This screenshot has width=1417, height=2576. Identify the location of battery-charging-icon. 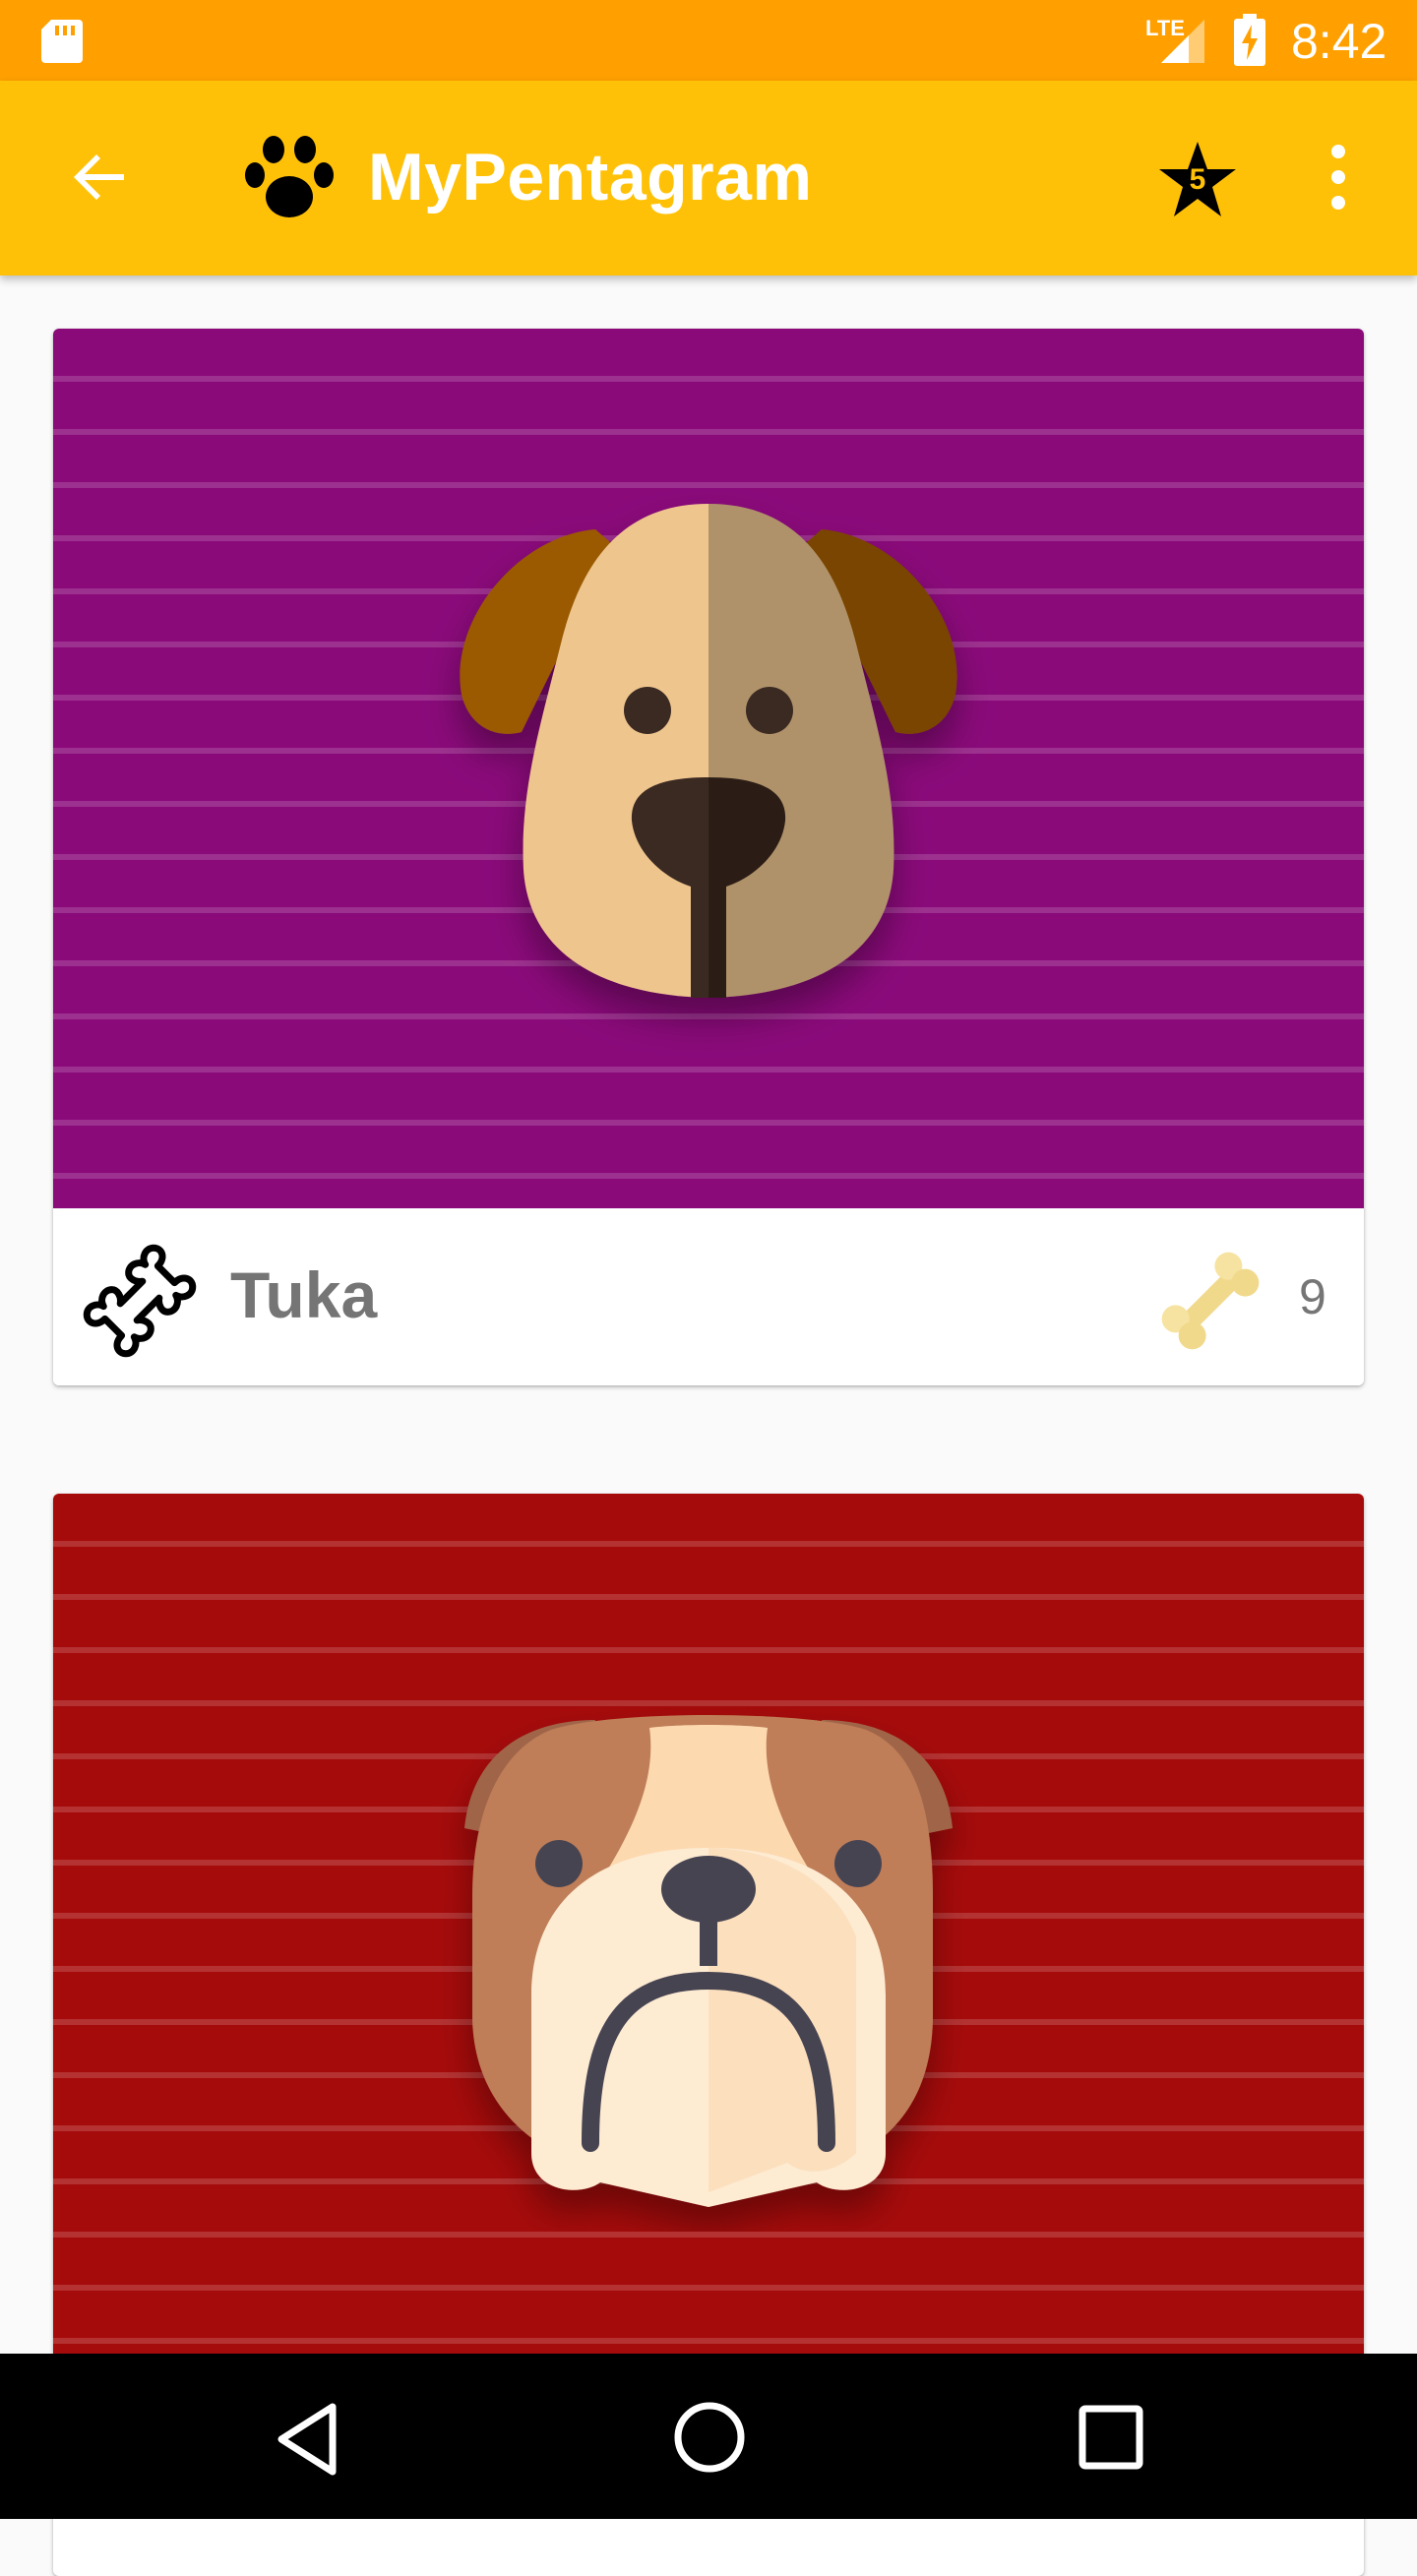
(1249, 40).